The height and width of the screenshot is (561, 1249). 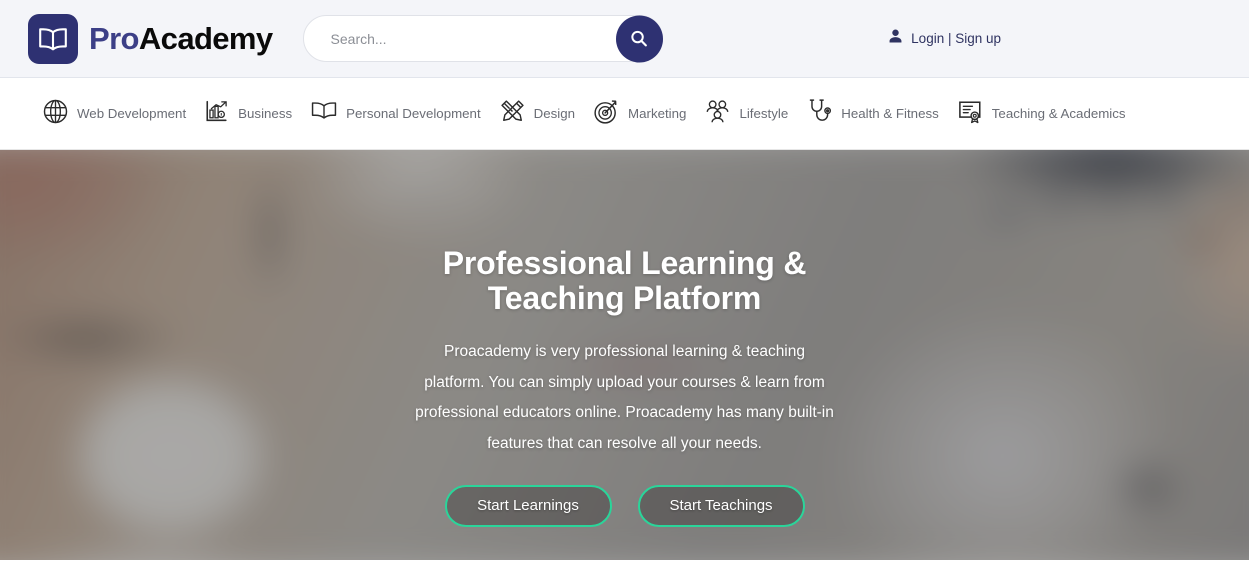 I want to click on nav-item-label: Business, so click(x=265, y=113).